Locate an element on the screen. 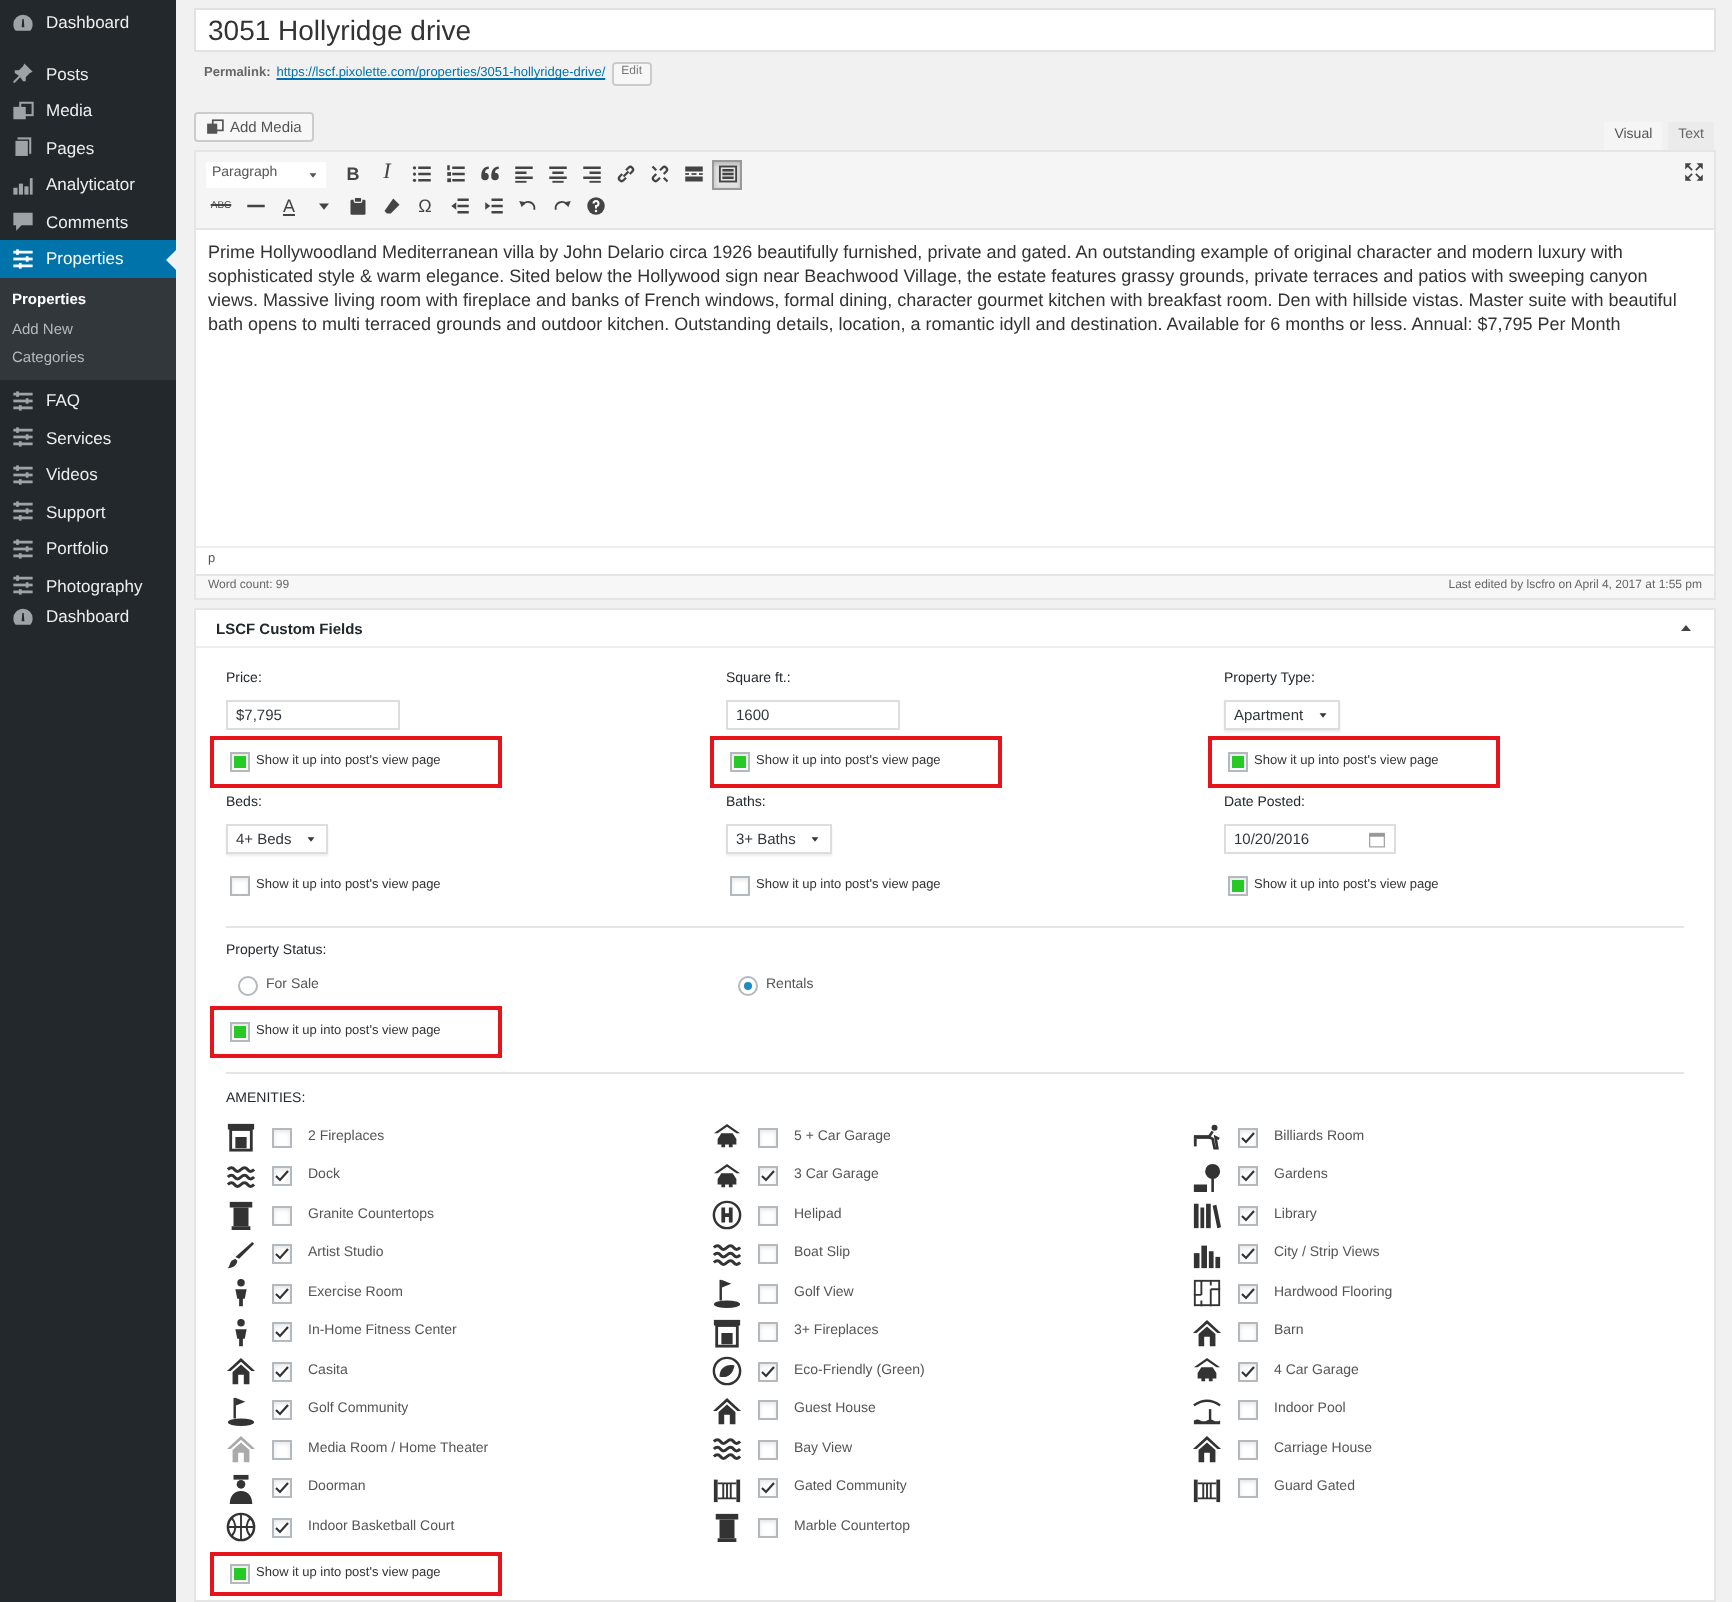  books-icon is located at coordinates (1207, 1215).